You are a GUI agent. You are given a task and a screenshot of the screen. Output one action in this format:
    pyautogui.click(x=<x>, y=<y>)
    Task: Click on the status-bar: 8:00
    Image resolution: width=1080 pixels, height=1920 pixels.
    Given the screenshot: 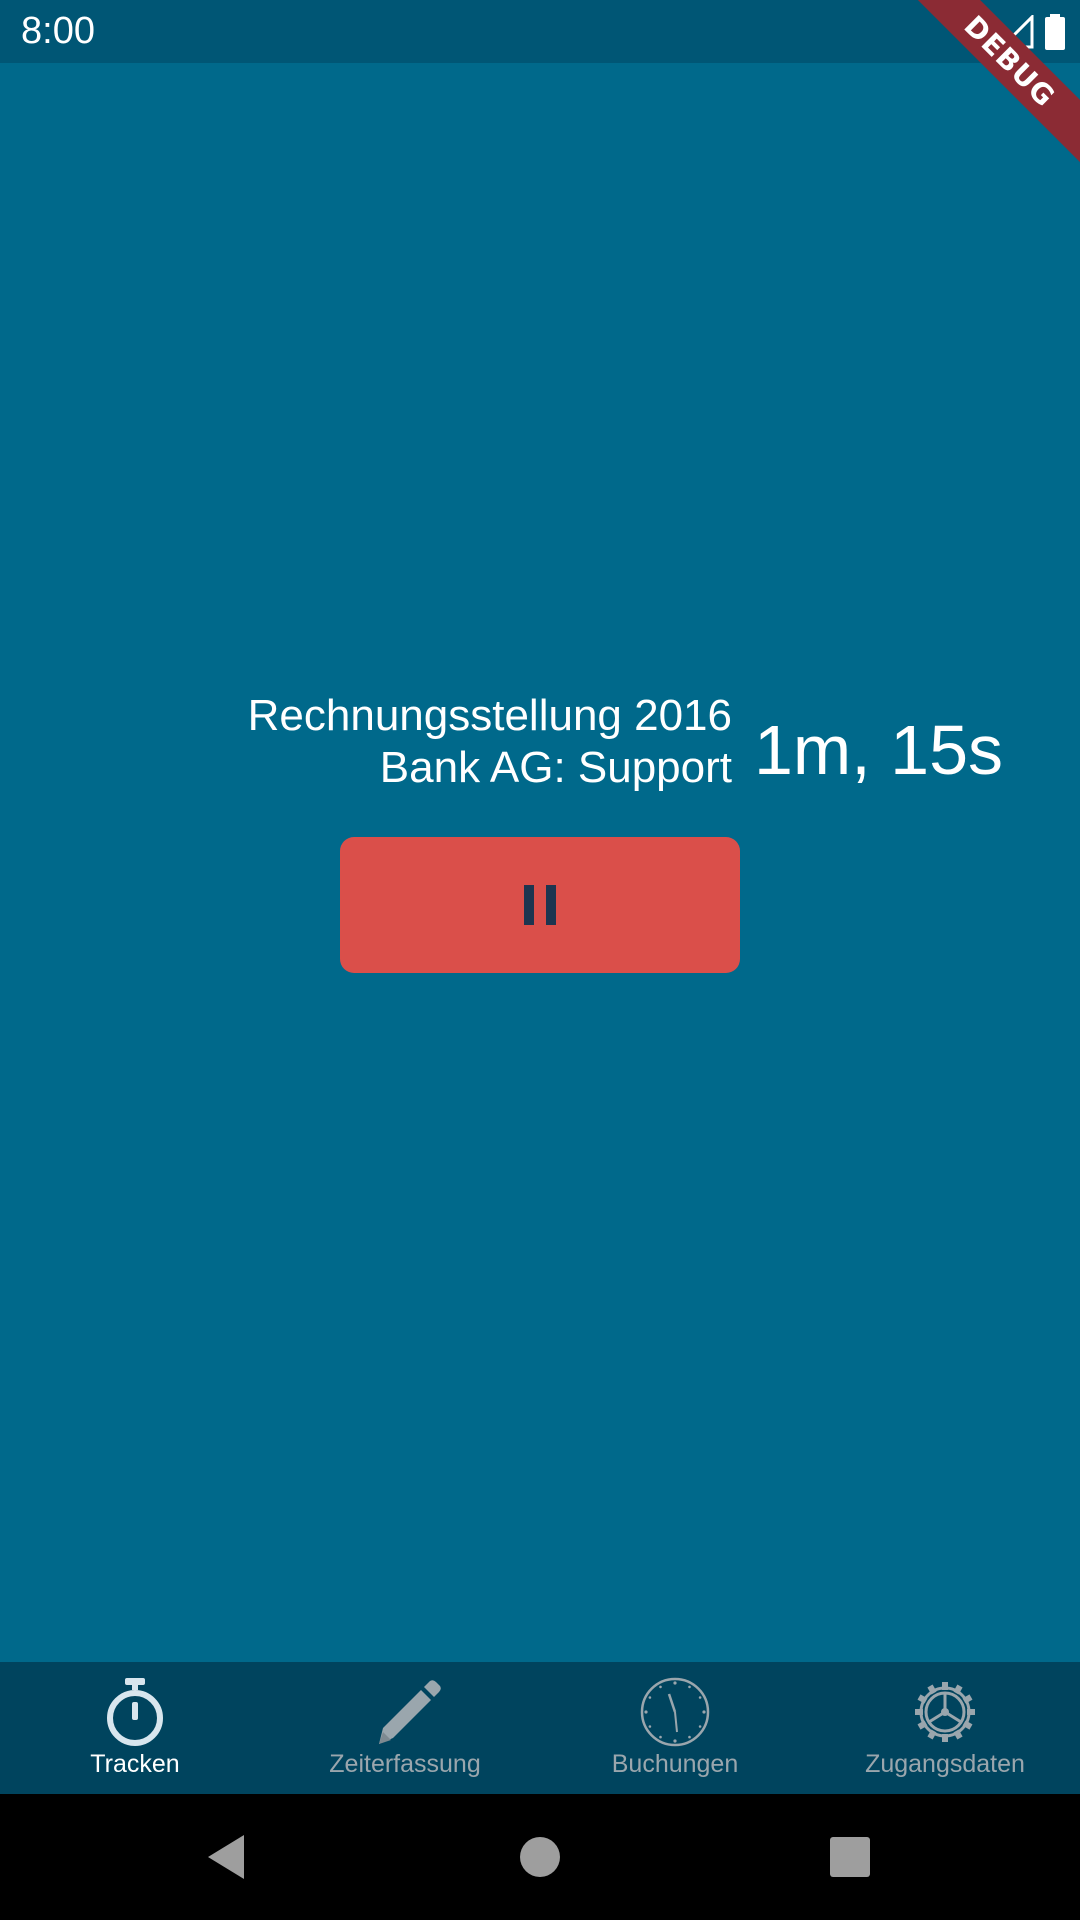 What is the action you would take?
    pyautogui.click(x=540, y=31)
    